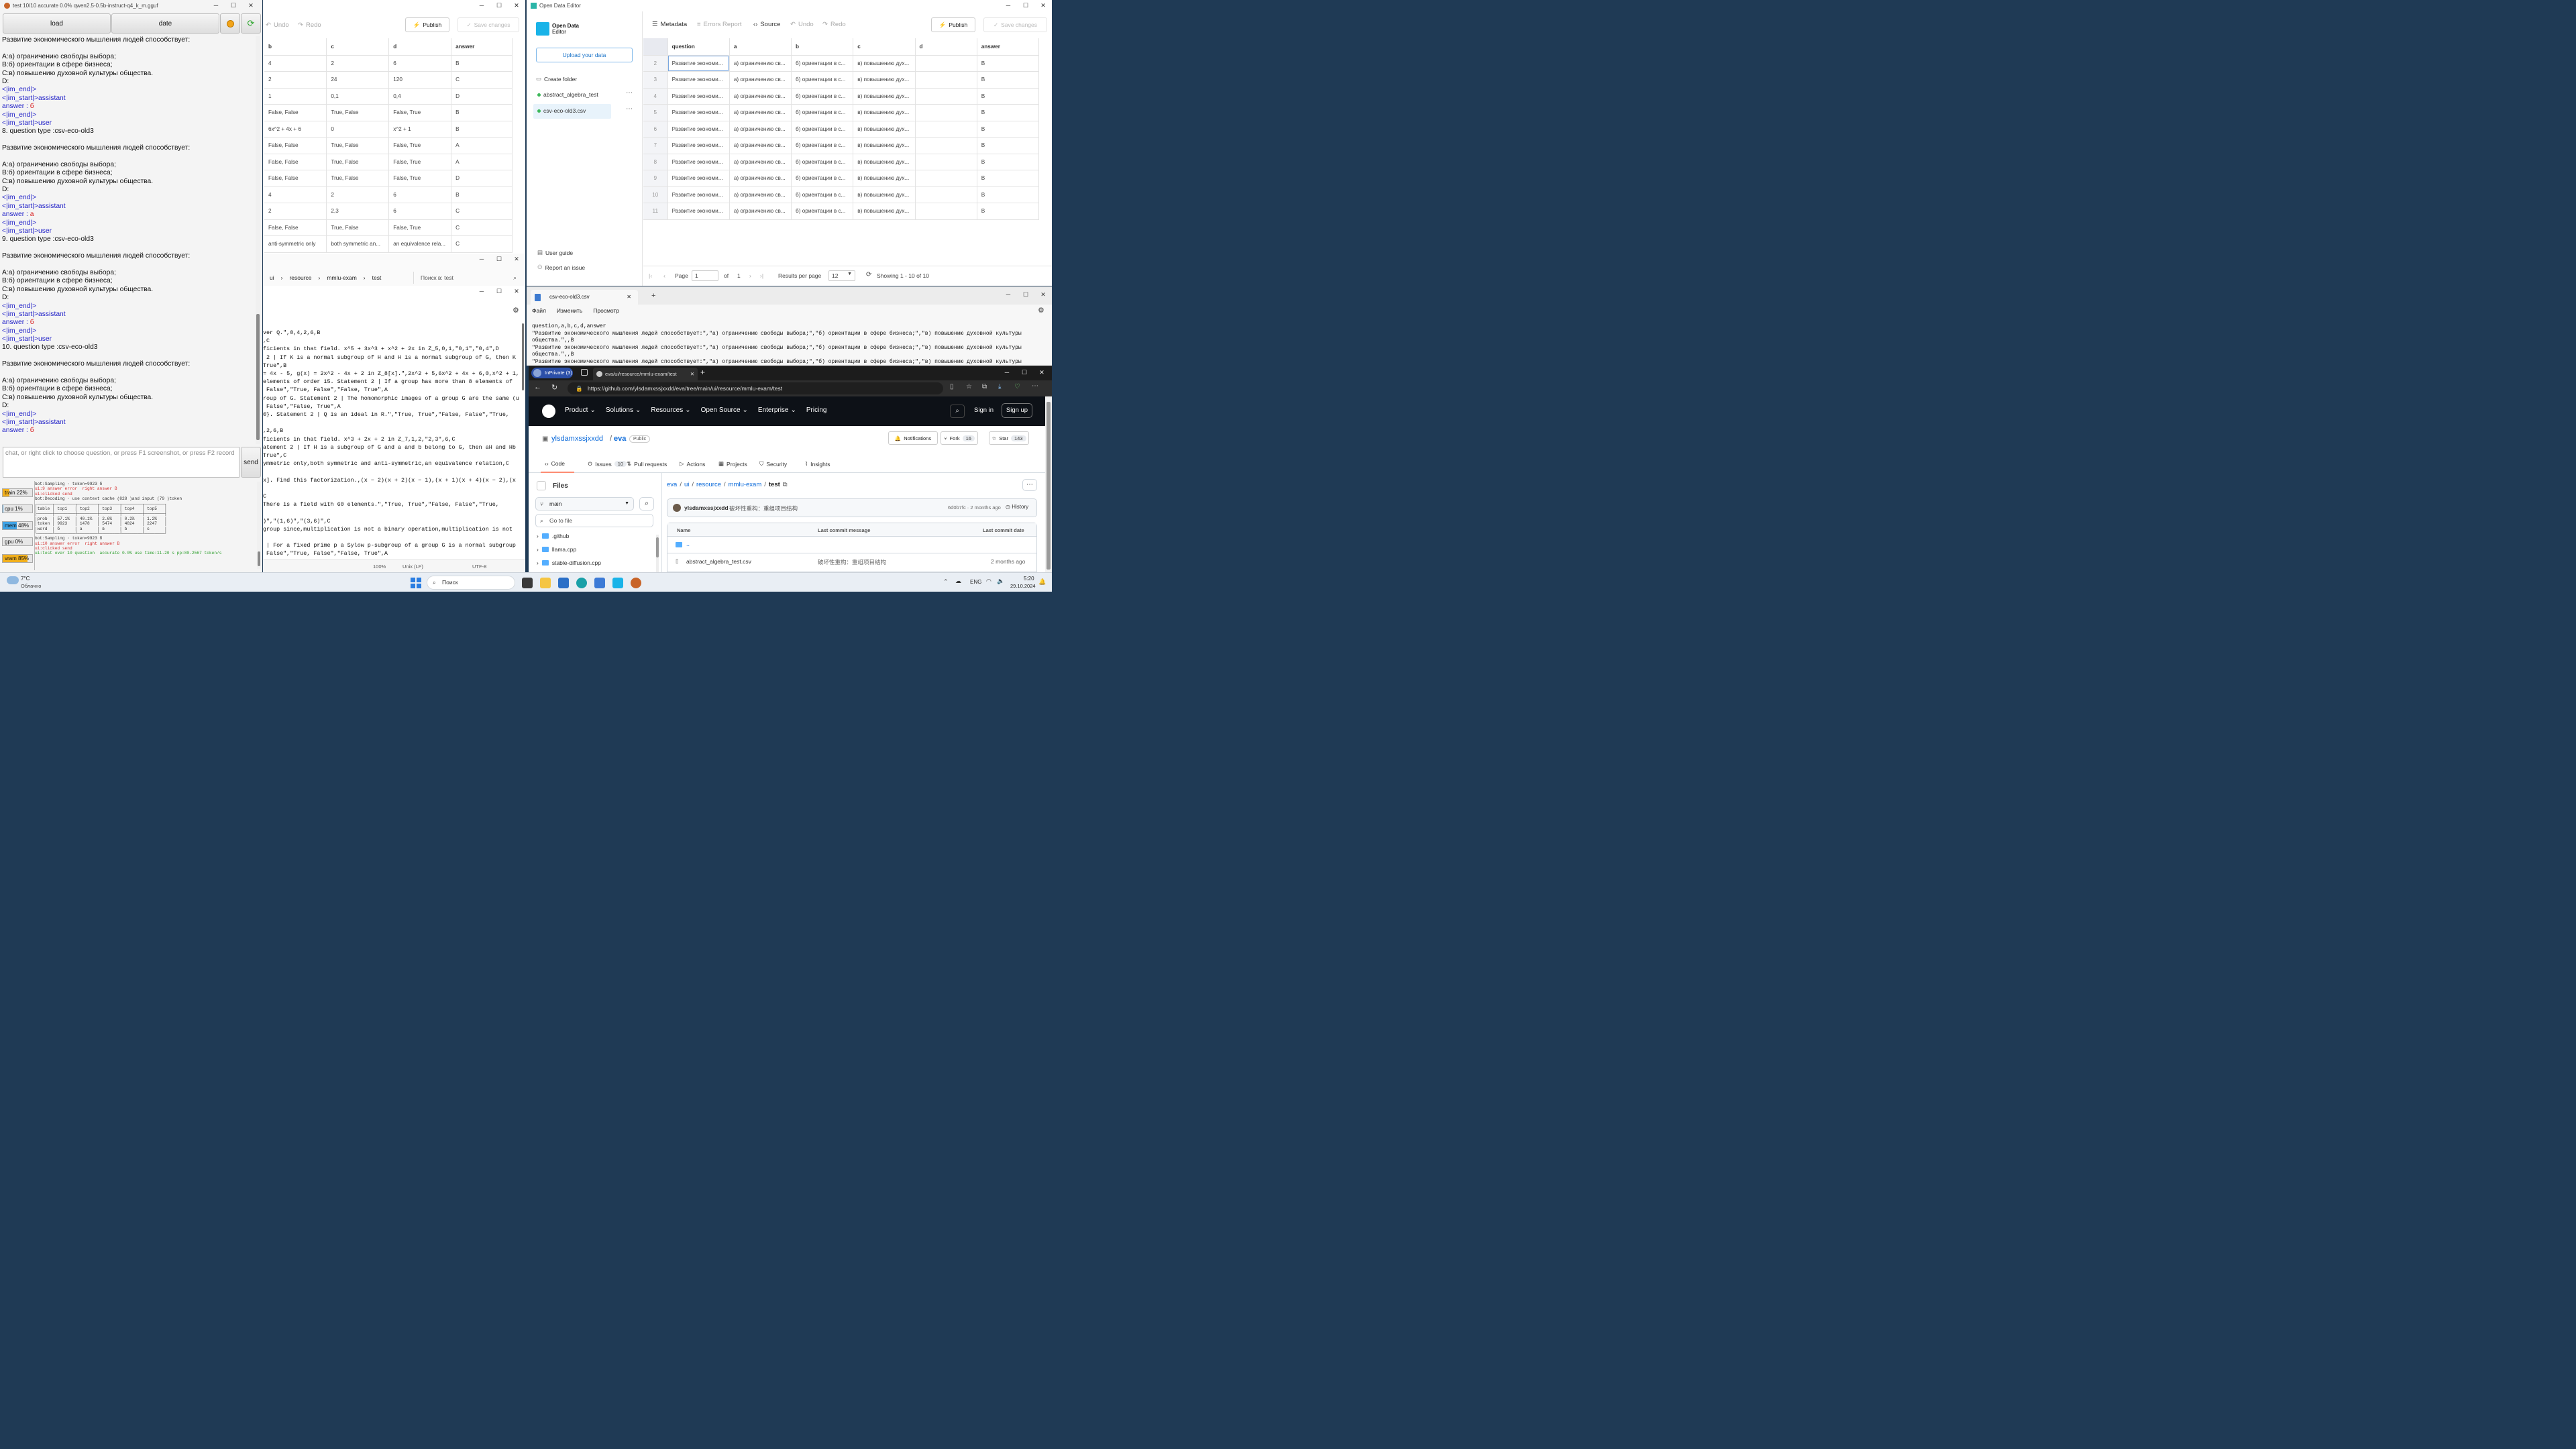  Describe the element at coordinates (516, 310) in the screenshot. I see `settings-gear-icon: ⚙` at that location.